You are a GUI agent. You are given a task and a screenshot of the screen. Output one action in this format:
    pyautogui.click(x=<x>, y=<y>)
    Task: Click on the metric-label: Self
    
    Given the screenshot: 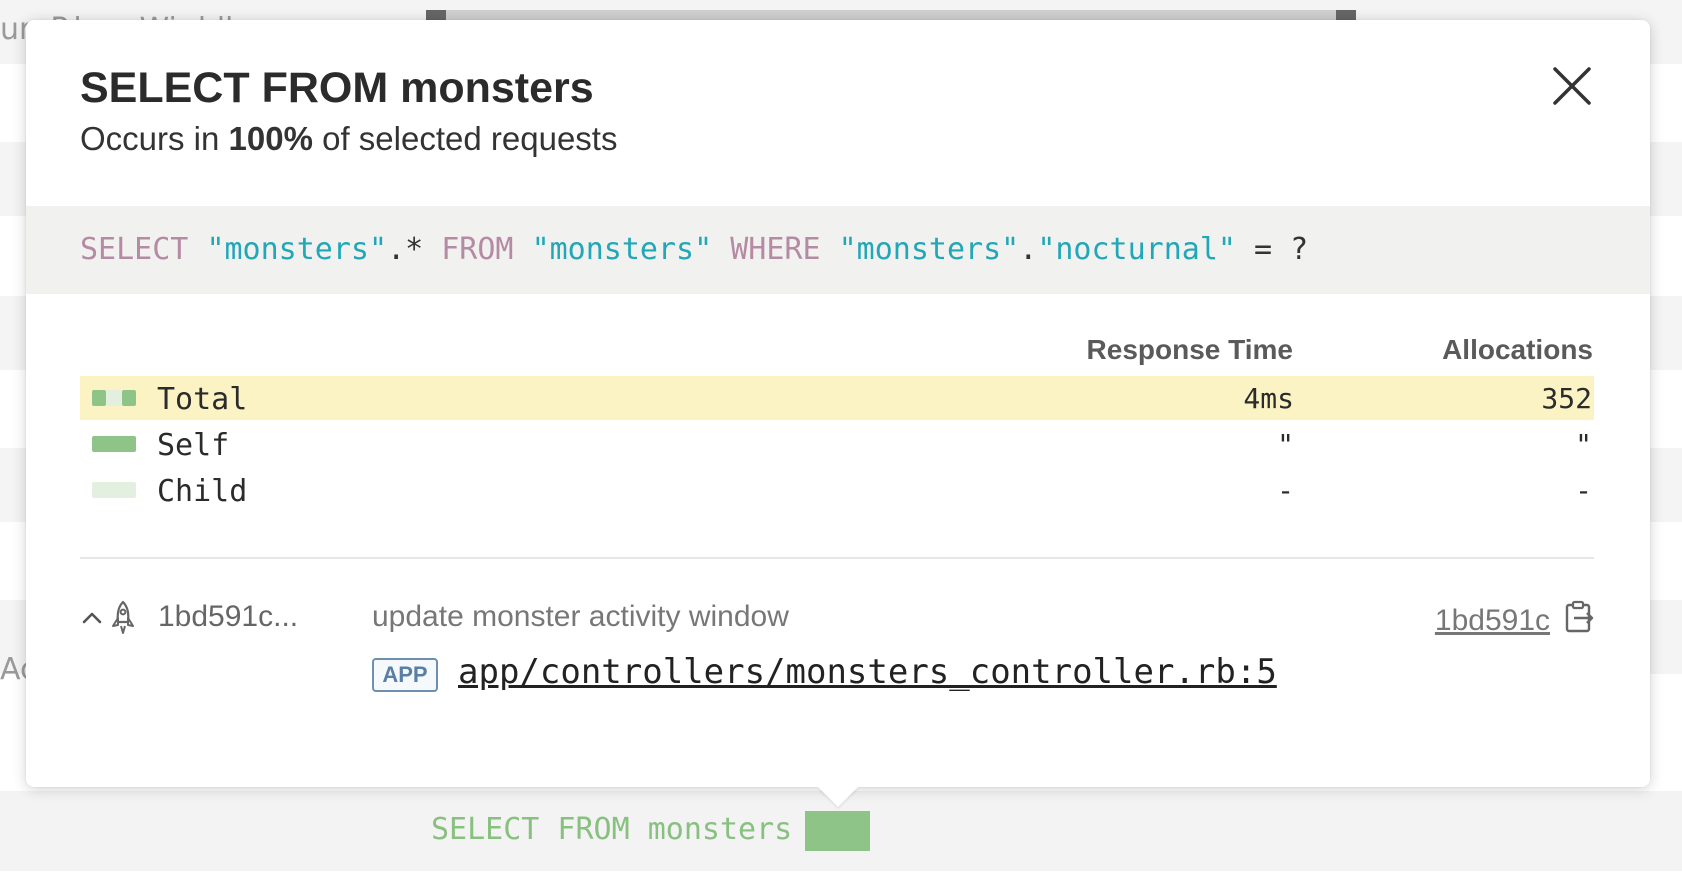 What is the action you would take?
    pyautogui.click(x=193, y=445)
    